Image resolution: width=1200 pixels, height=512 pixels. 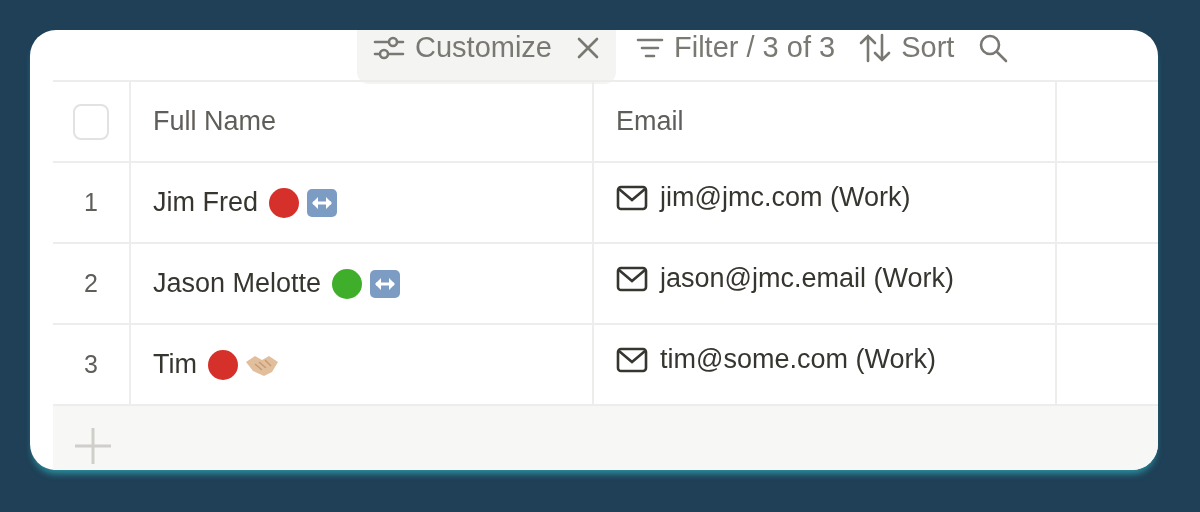 I want to click on column-header: Full Name, so click(x=215, y=122).